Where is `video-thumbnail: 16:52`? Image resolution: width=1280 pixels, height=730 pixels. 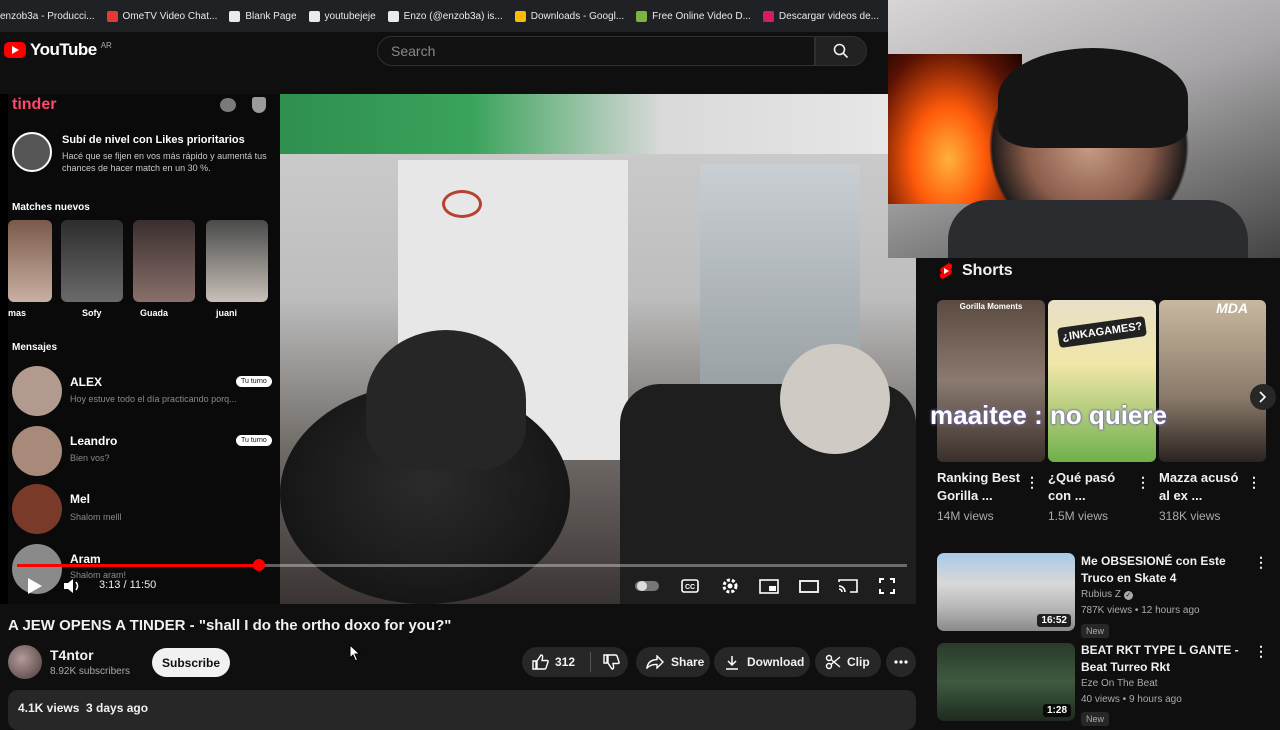 video-thumbnail: 16:52 is located at coordinates (1006, 592).